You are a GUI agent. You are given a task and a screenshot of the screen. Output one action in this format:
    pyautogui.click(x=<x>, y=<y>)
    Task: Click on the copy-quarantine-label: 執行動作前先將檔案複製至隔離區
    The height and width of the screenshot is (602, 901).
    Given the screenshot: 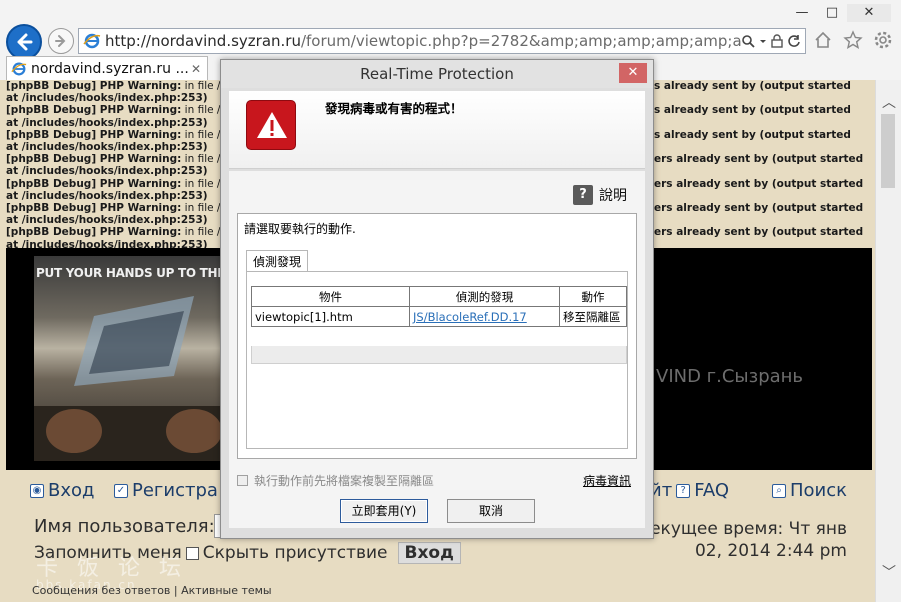 What is the action you would take?
    pyautogui.click(x=344, y=481)
    